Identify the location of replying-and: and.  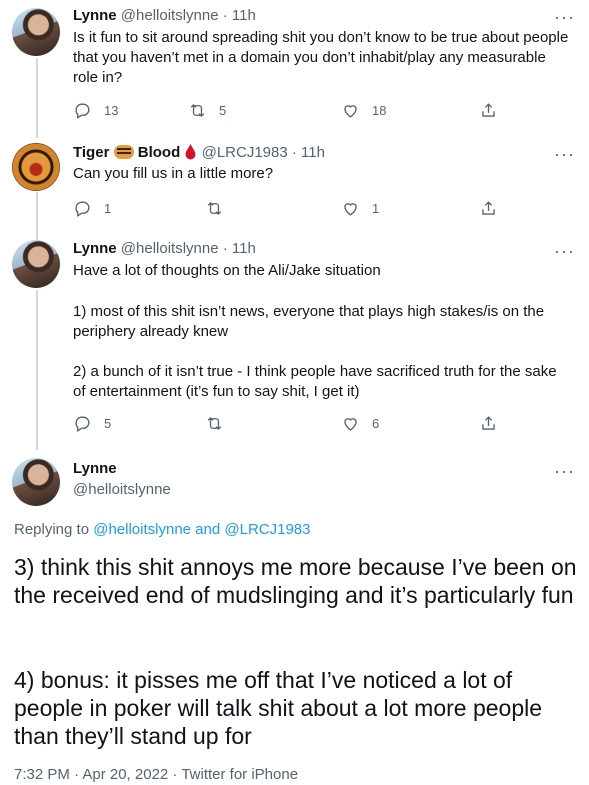
(208, 529).